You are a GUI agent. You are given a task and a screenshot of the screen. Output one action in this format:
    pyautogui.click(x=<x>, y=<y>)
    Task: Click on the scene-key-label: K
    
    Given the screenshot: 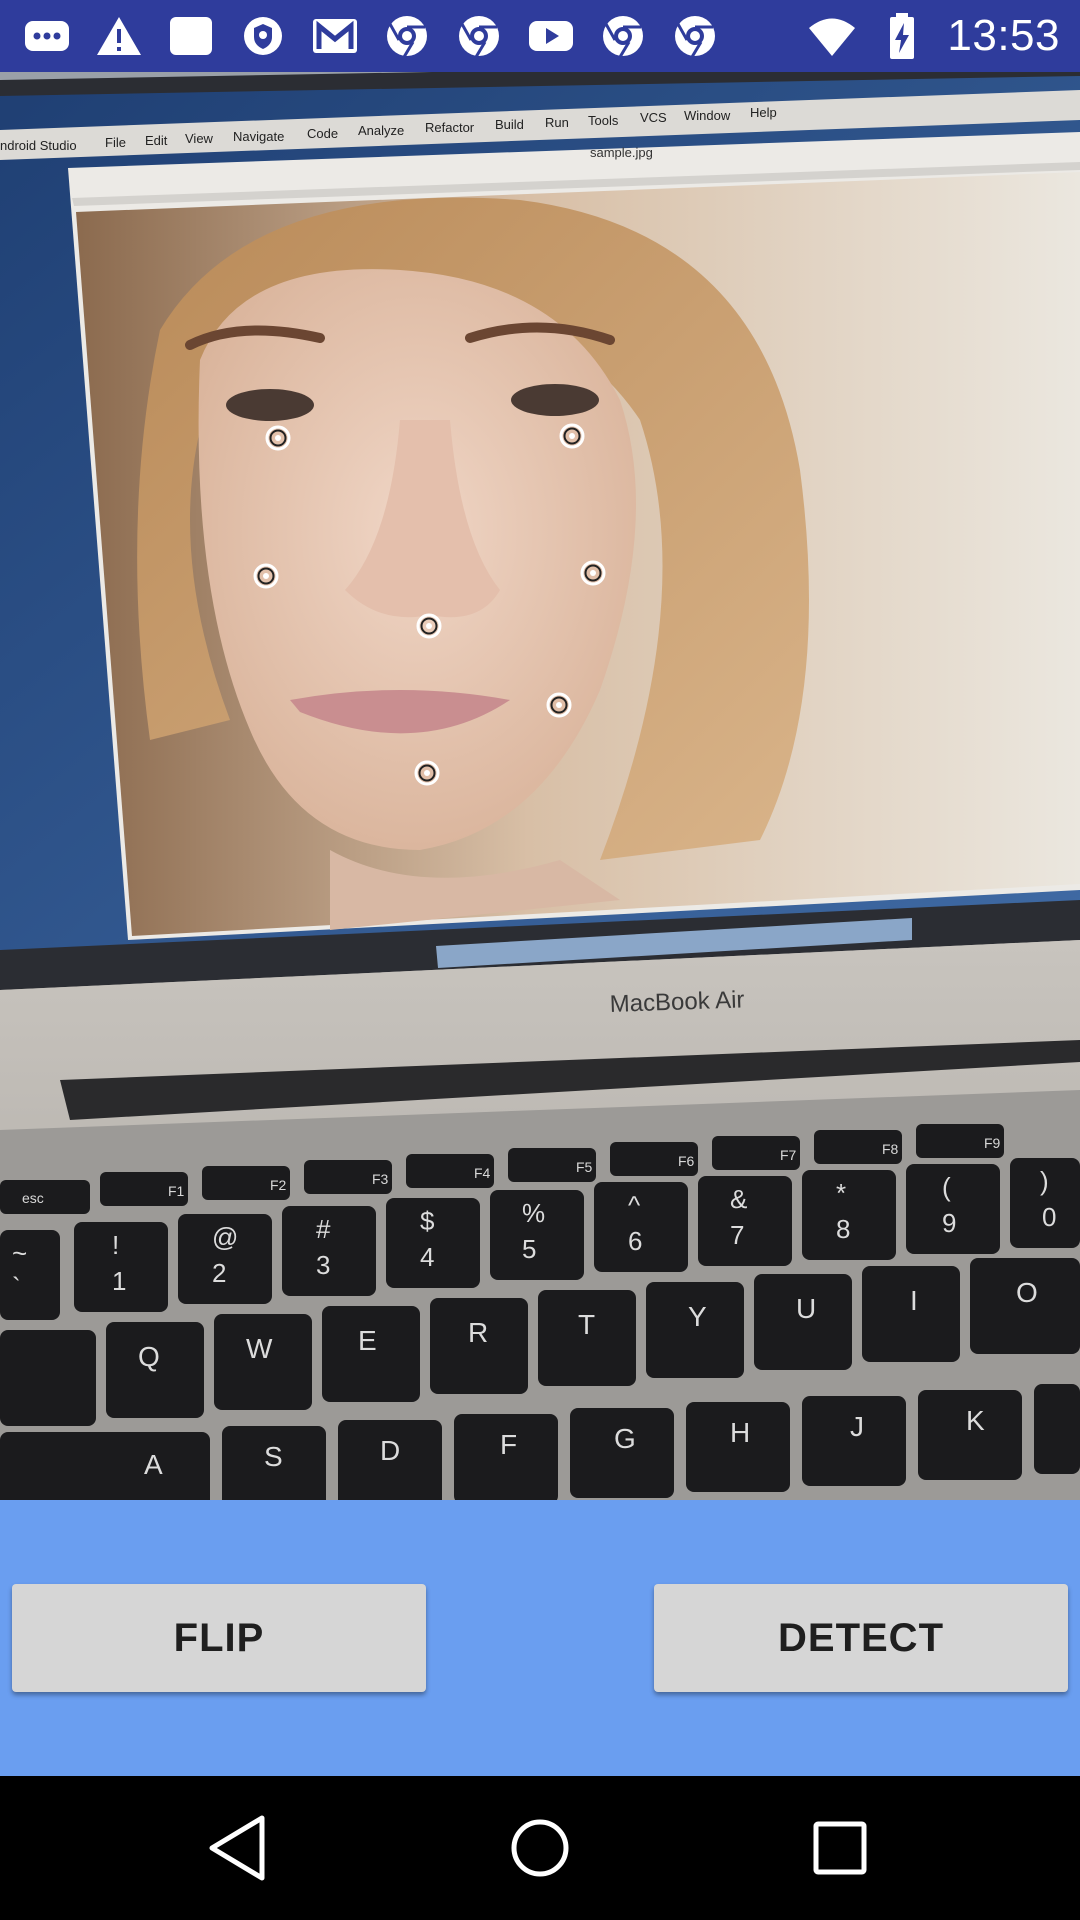 What is the action you would take?
    pyautogui.click(x=975, y=1420)
    